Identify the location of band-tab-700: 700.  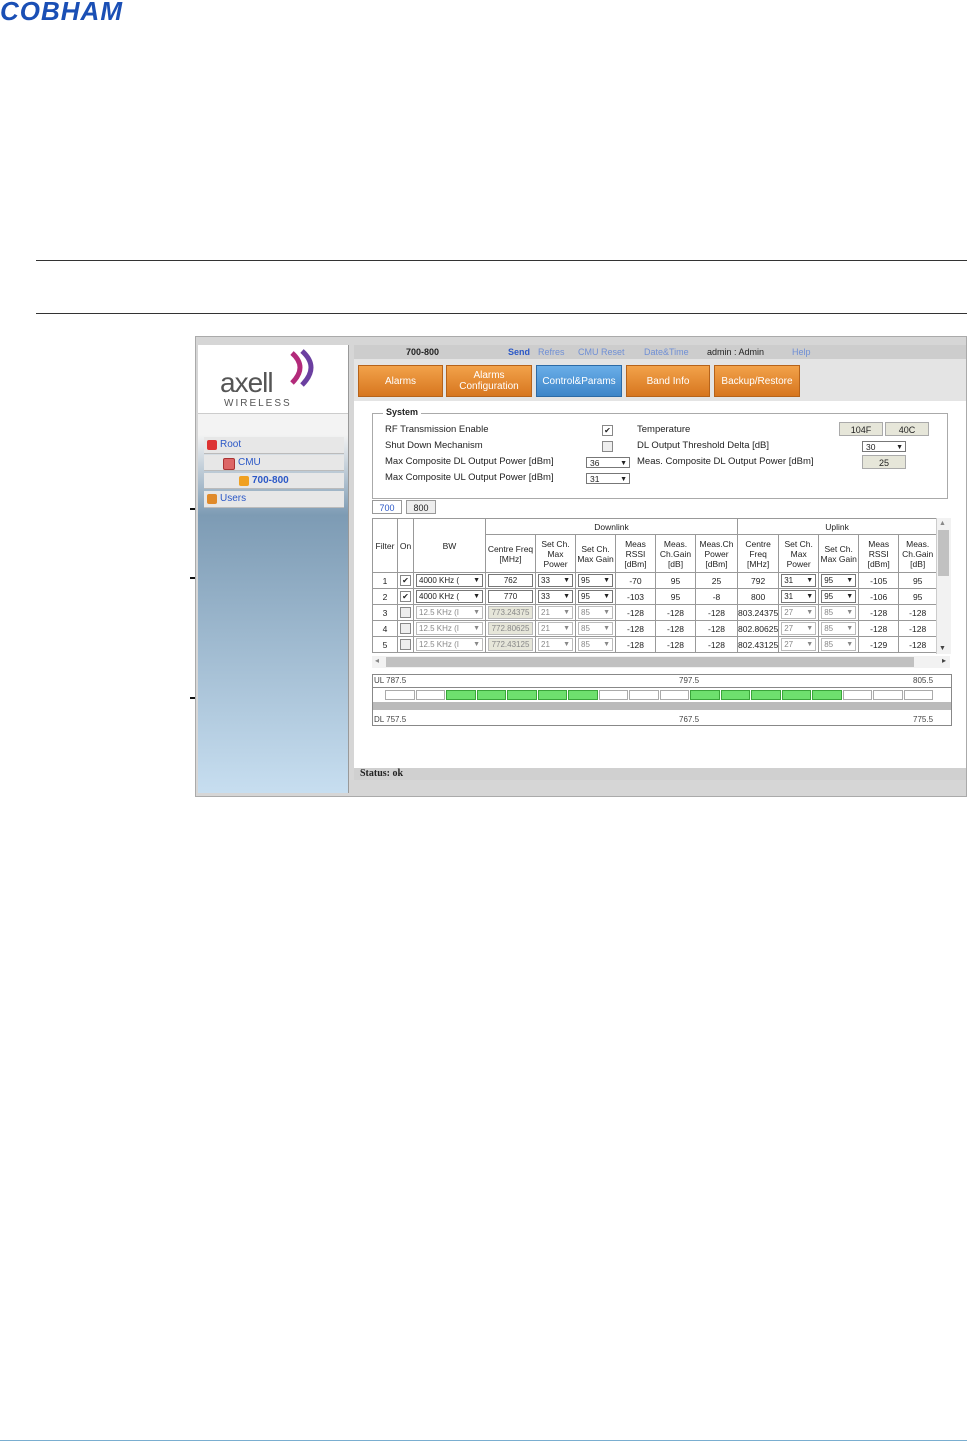
(387, 507).